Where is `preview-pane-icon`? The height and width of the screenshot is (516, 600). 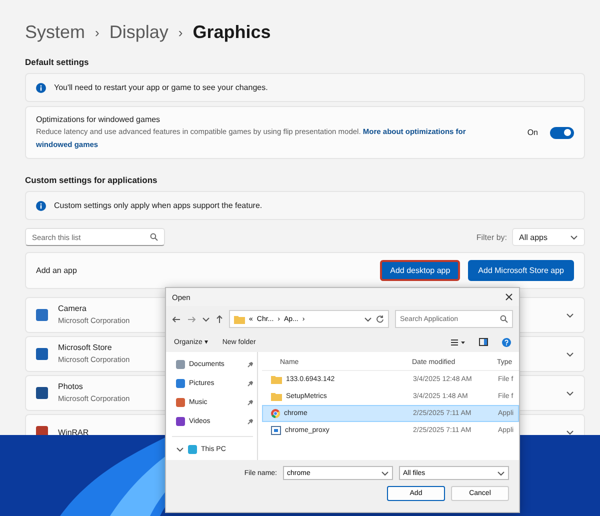 preview-pane-icon is located at coordinates (483, 342).